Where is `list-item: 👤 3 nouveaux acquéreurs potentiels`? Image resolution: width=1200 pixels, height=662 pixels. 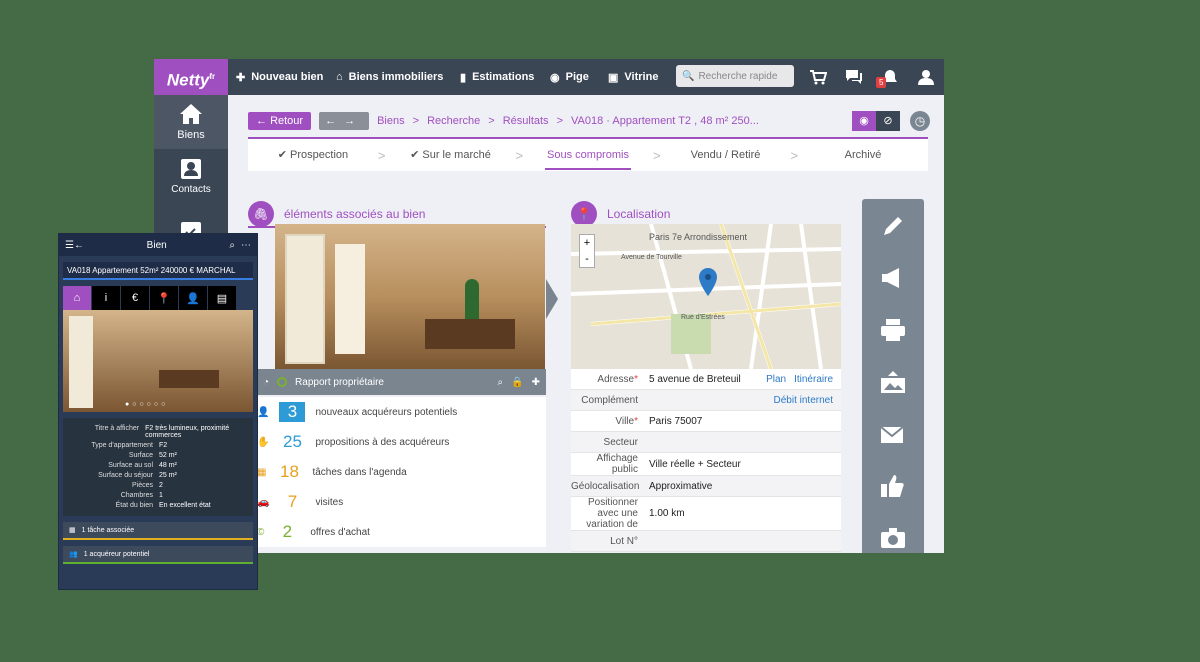 list-item: 👤 3 nouveaux acquéreurs potentiels is located at coordinates (401, 412).